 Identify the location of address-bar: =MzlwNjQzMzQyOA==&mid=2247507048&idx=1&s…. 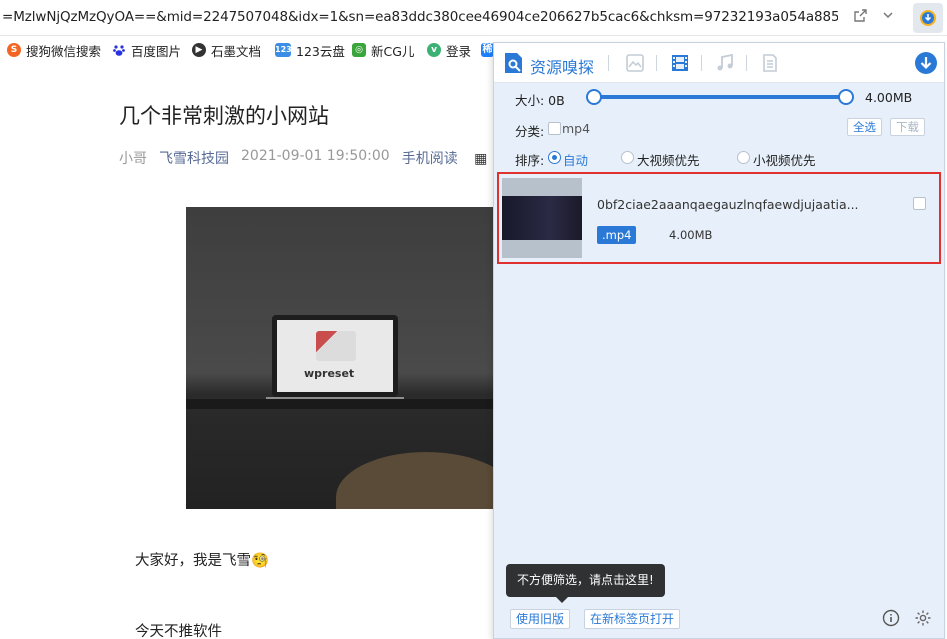
(473, 18).